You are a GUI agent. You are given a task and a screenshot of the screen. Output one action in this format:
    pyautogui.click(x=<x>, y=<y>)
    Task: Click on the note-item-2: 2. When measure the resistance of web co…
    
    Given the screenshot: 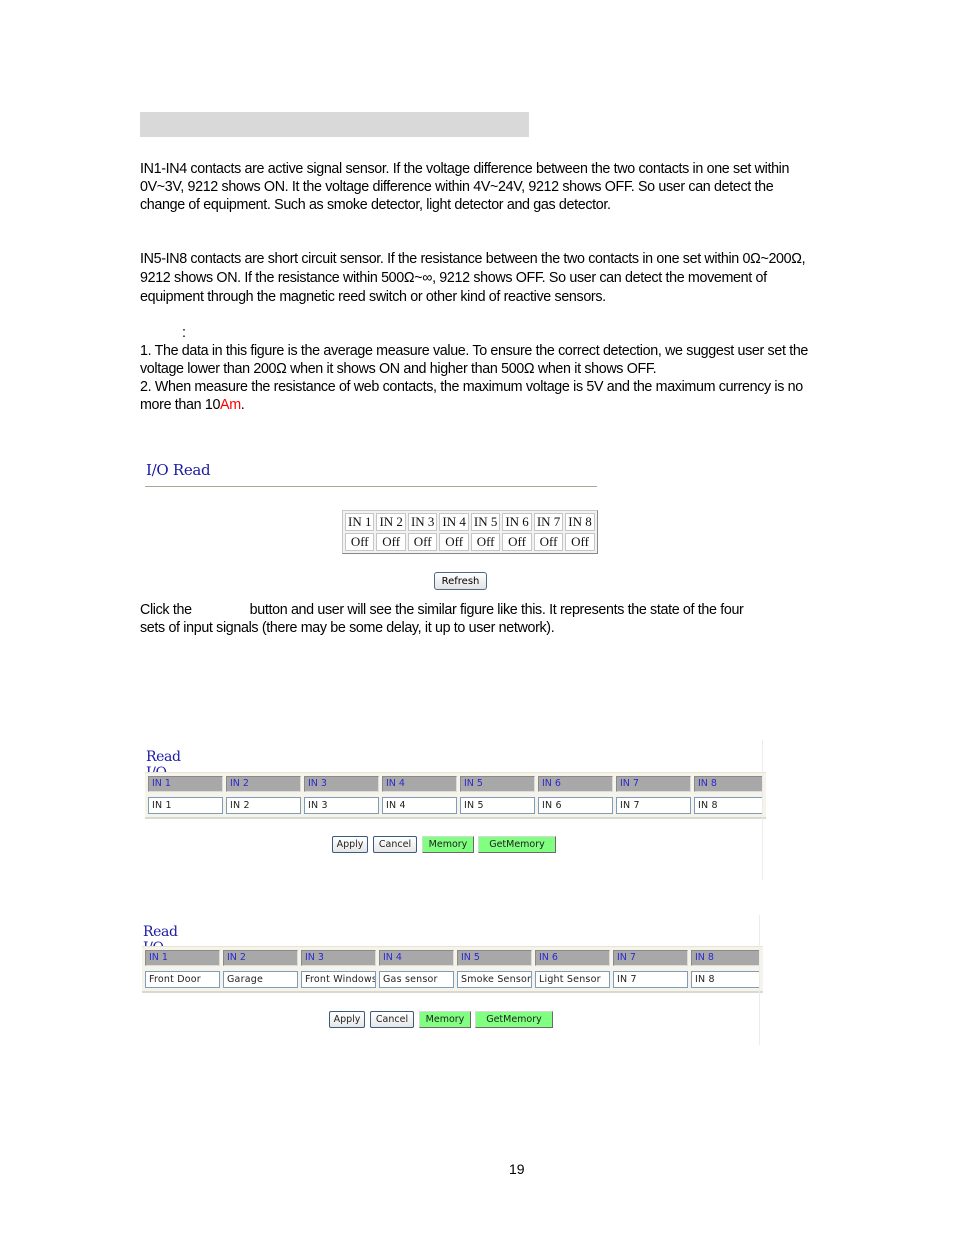 What is the action you would take?
    pyautogui.click(x=480, y=396)
    